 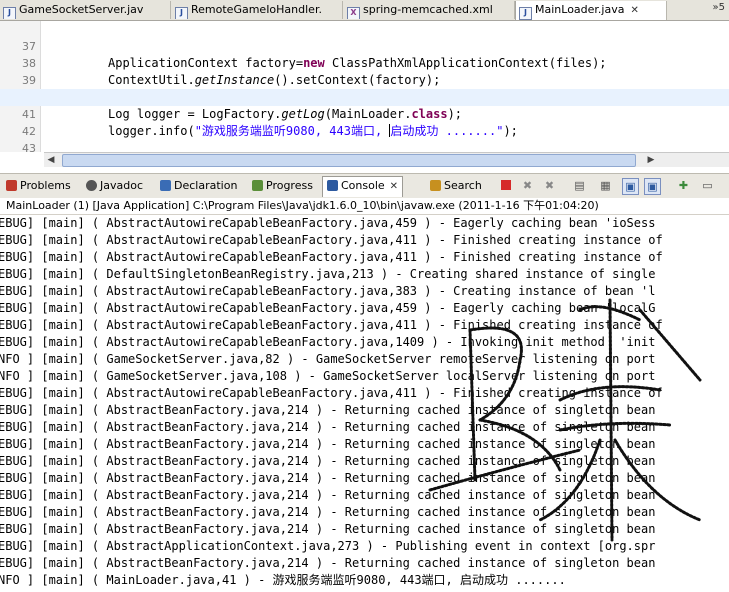 What do you see at coordinates (505, 185) in the screenshot?
I see `terminate-icon` at bounding box center [505, 185].